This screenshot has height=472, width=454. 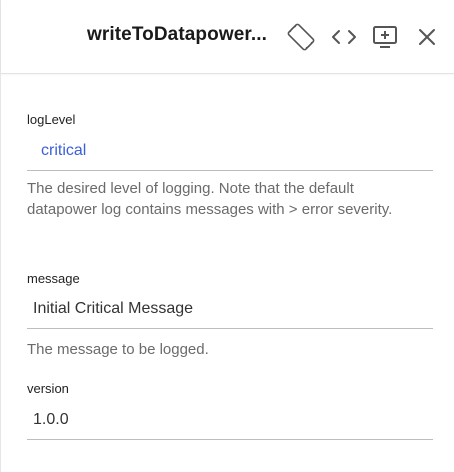 I want to click on close-icon, so click(x=427, y=37).